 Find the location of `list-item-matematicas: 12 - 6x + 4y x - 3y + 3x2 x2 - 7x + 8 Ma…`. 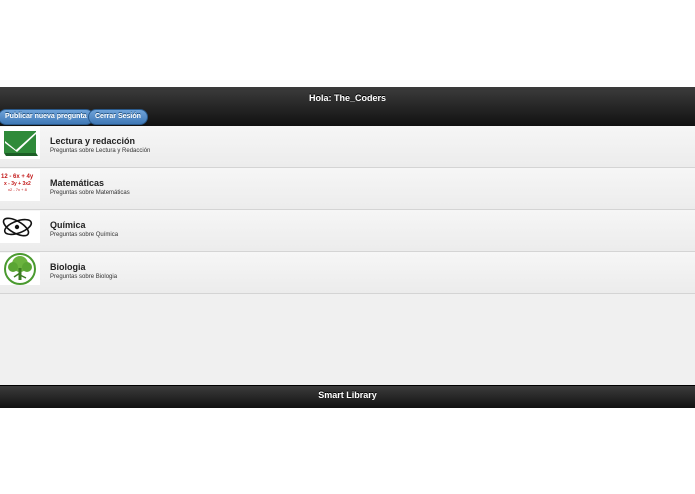

list-item-matematicas: 12 - 6x + 4y x - 3y + 3x2 x2 - 7x + 8 Ma… is located at coordinates (347, 189).